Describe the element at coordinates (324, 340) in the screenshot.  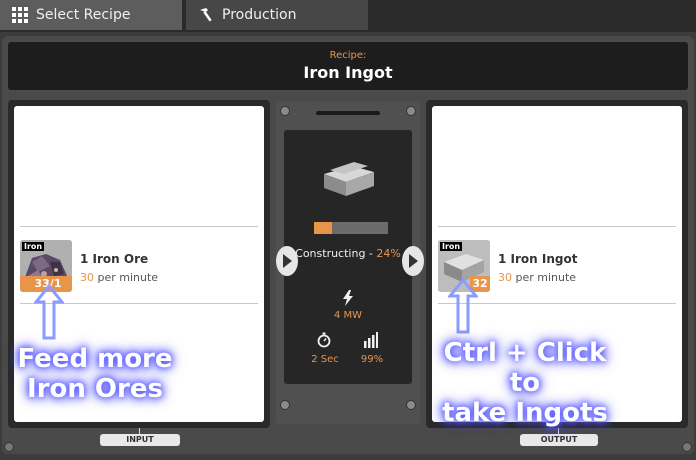
I see `stopwatch-icon` at that location.